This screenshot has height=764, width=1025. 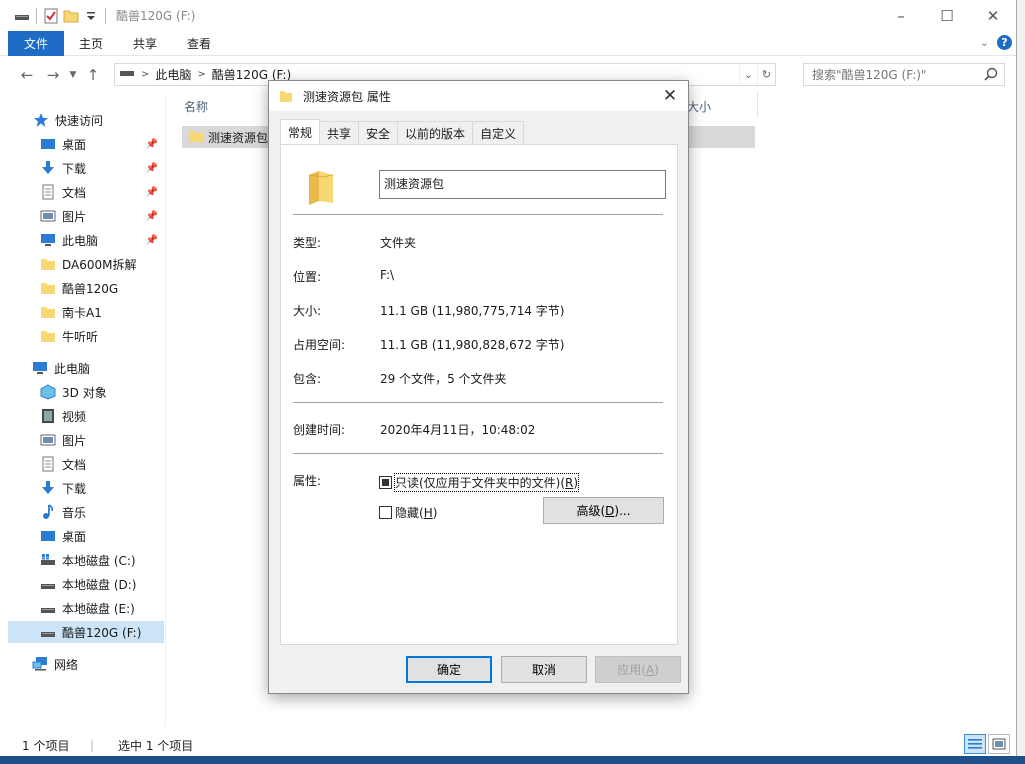 I want to click on sidebar-item-this-pc: 此电脑, so click(x=82, y=368).